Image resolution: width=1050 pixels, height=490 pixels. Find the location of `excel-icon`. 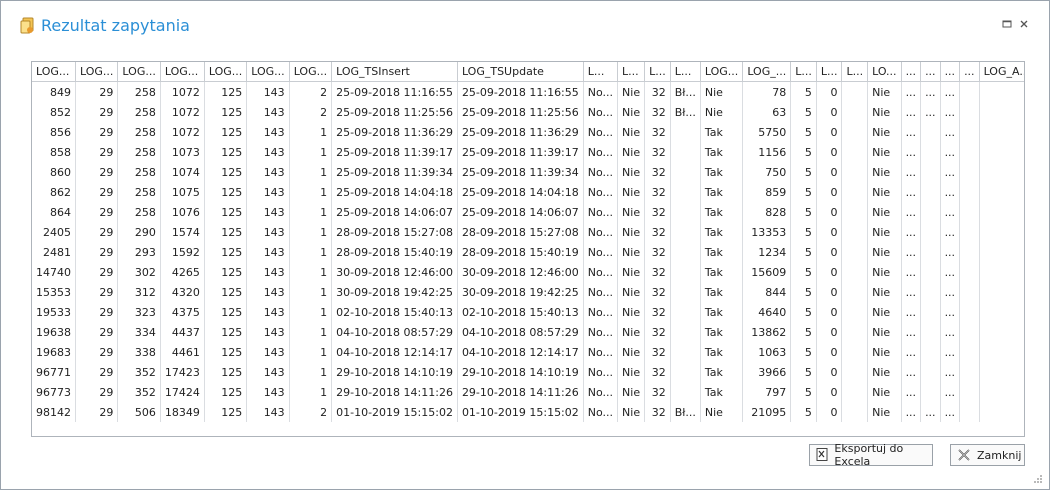

excel-icon is located at coordinates (822, 455).